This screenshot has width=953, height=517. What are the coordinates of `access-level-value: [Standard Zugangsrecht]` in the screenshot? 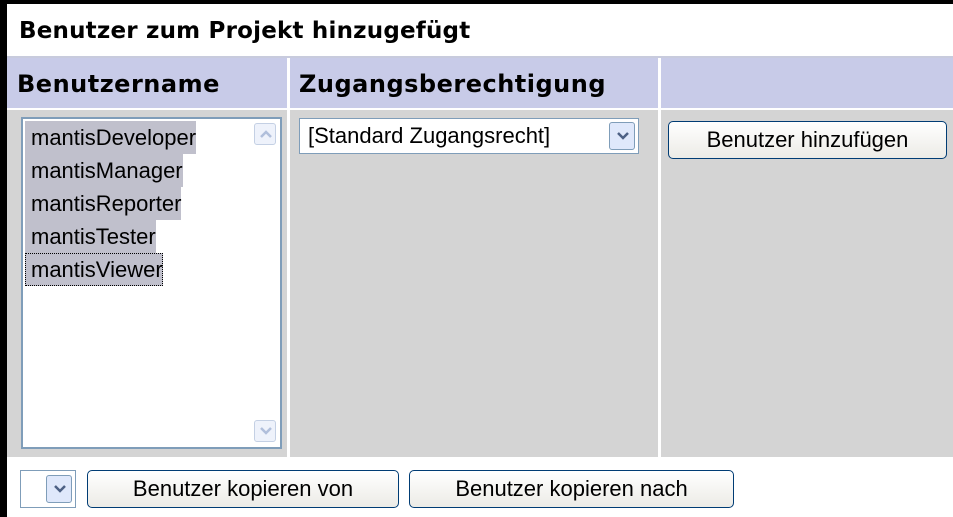 It's located at (429, 135).